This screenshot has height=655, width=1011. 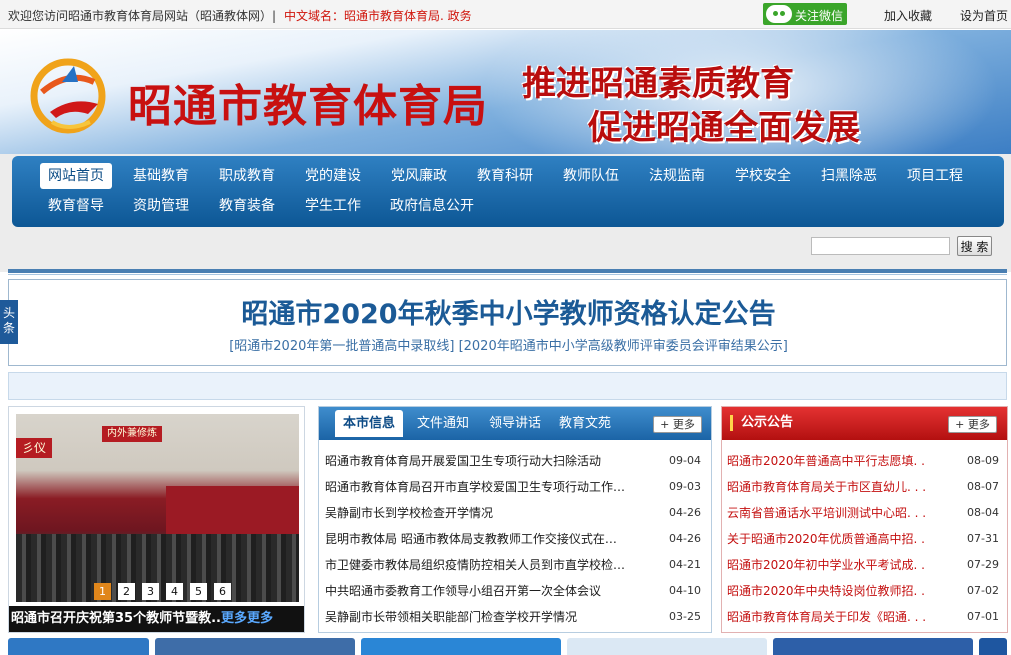 What do you see at coordinates (222, 591) in the screenshot?
I see `carousel-page-6: 6` at bounding box center [222, 591].